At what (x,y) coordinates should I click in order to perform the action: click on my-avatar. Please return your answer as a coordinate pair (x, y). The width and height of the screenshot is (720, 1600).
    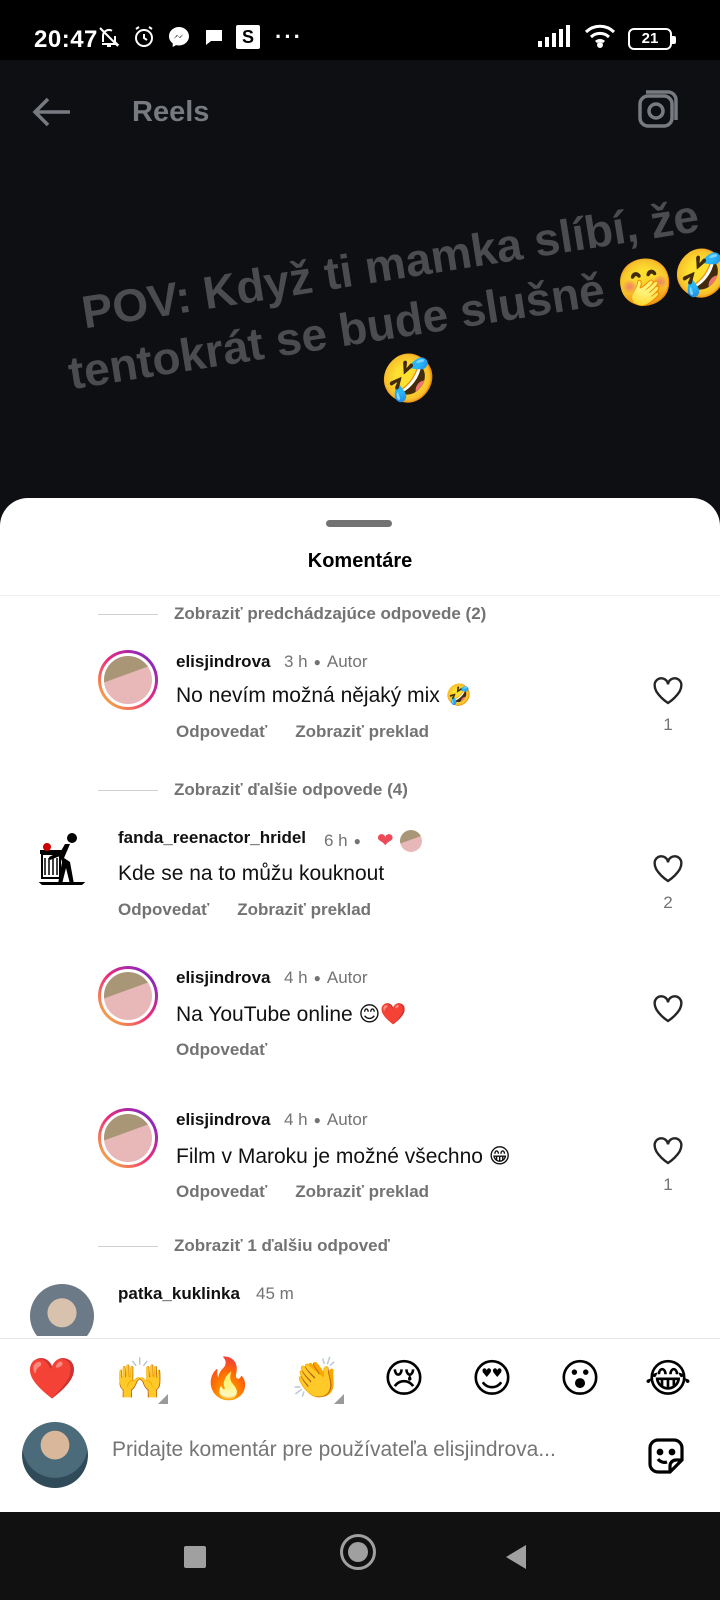
    Looking at the image, I should click on (55, 1455).